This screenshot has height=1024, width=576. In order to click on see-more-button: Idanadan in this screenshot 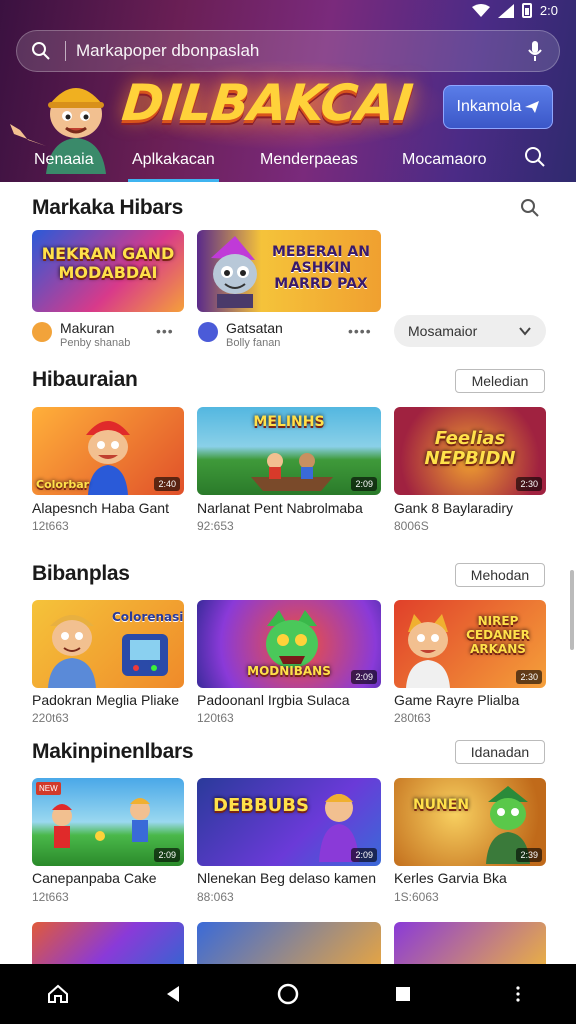, I will do `click(500, 752)`.